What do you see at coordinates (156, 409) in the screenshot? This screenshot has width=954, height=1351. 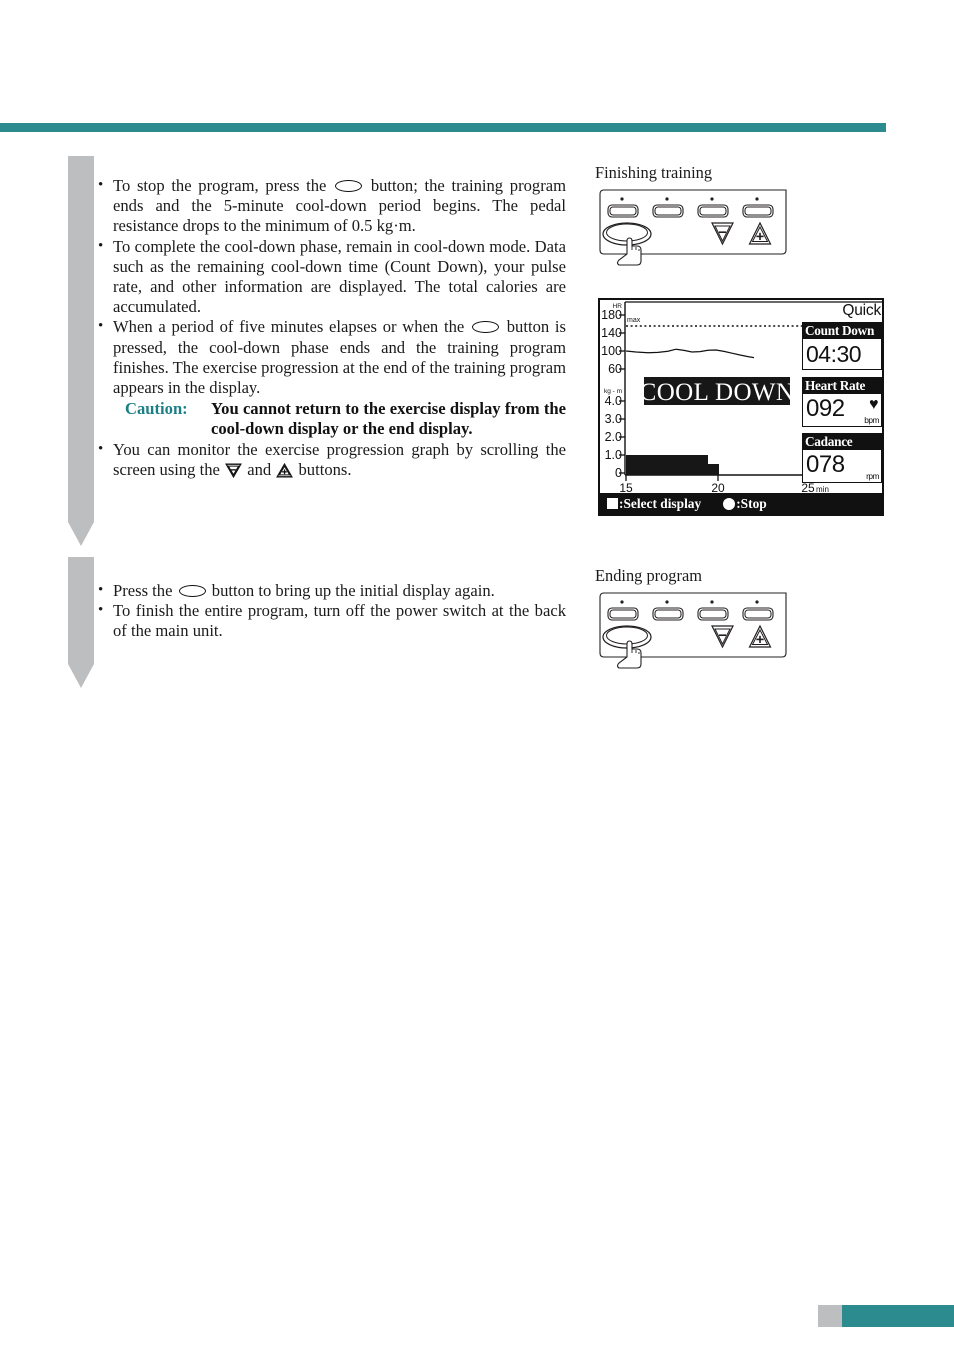 I see `caution-label: Caution:` at bounding box center [156, 409].